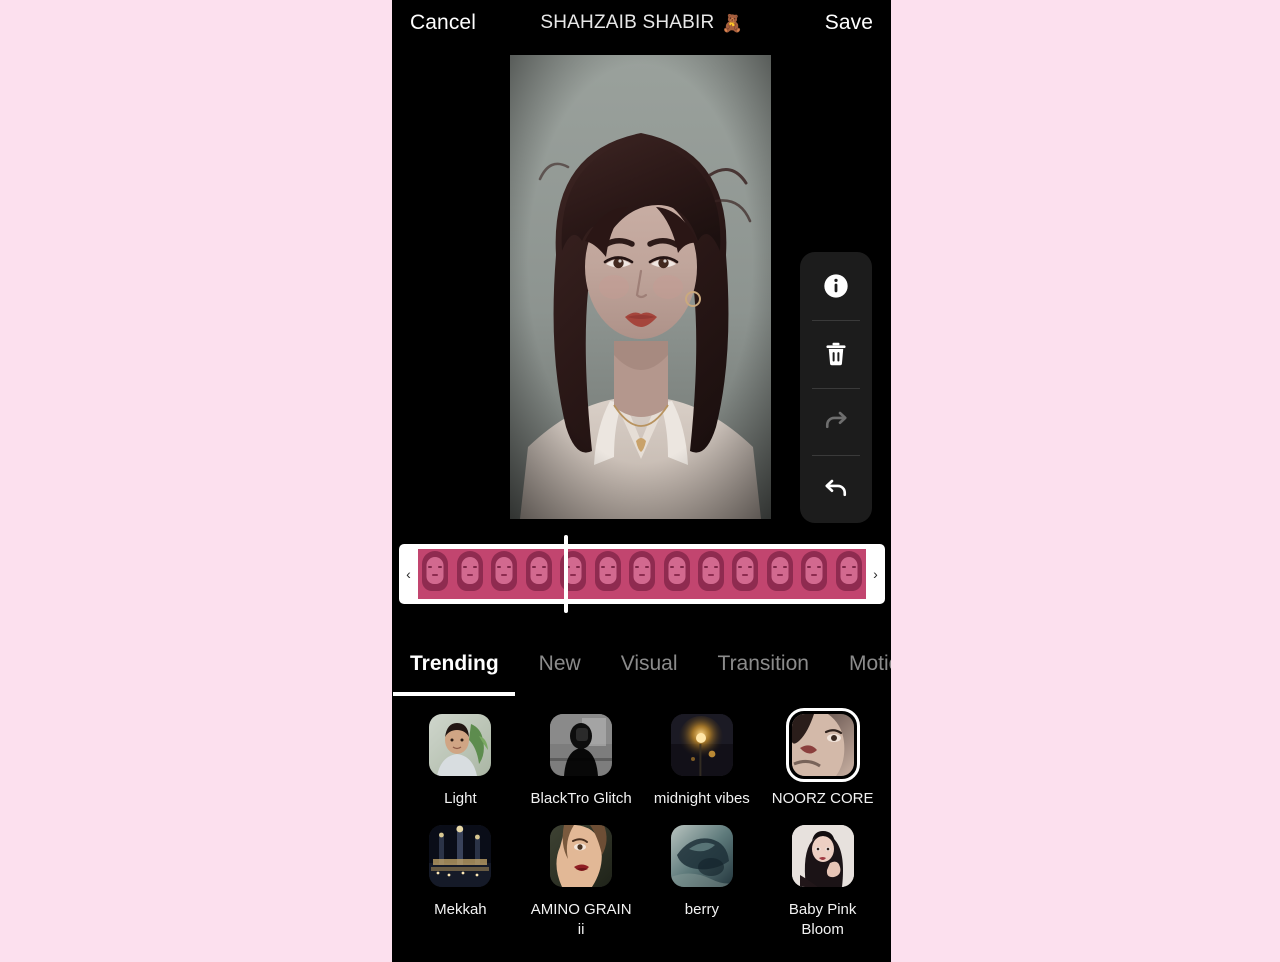 This screenshot has height=962, width=1280. What do you see at coordinates (849, 23) in the screenshot?
I see `save-button: Save` at bounding box center [849, 23].